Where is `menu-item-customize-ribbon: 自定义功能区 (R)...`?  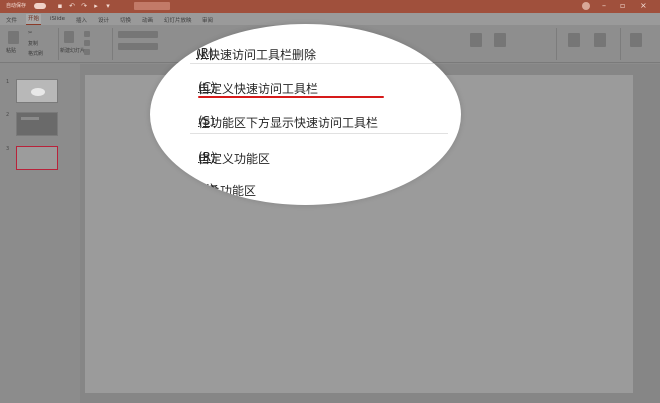 menu-item-customize-ribbon: 自定义功能区 (R)... is located at coordinates (305, 152).